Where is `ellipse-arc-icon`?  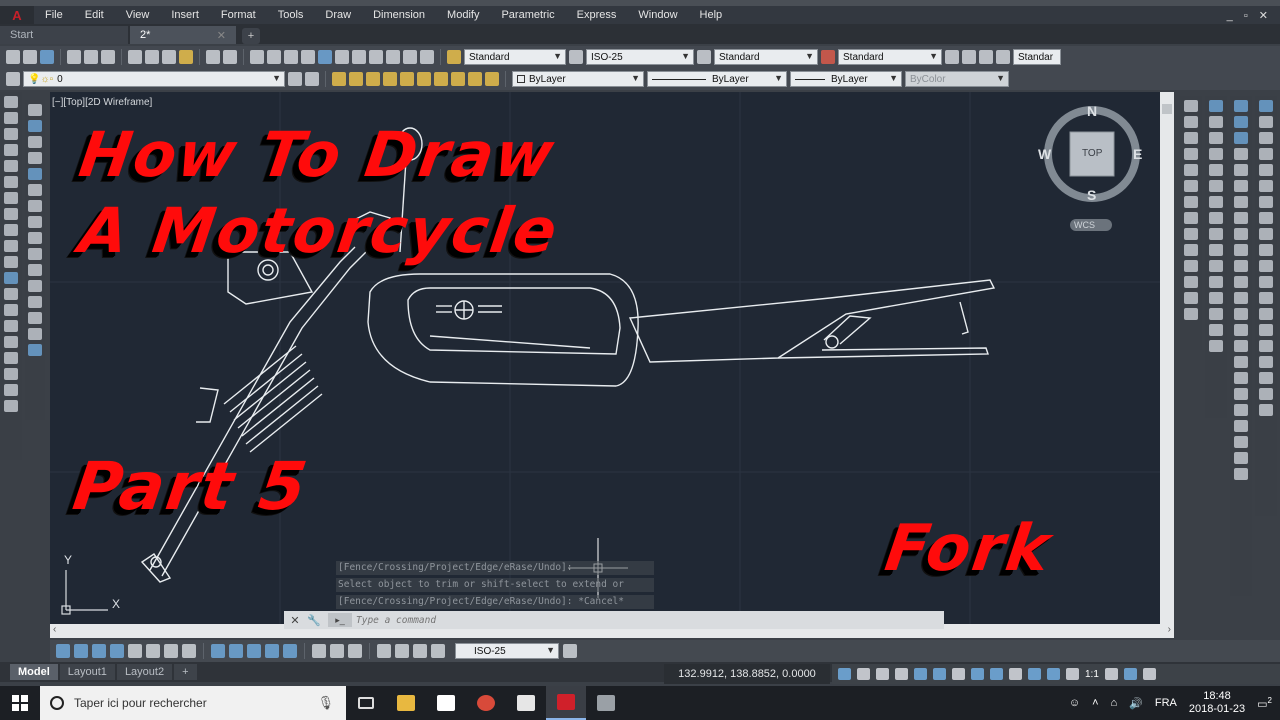
ellipse-arc-icon is located at coordinates (11, 262).